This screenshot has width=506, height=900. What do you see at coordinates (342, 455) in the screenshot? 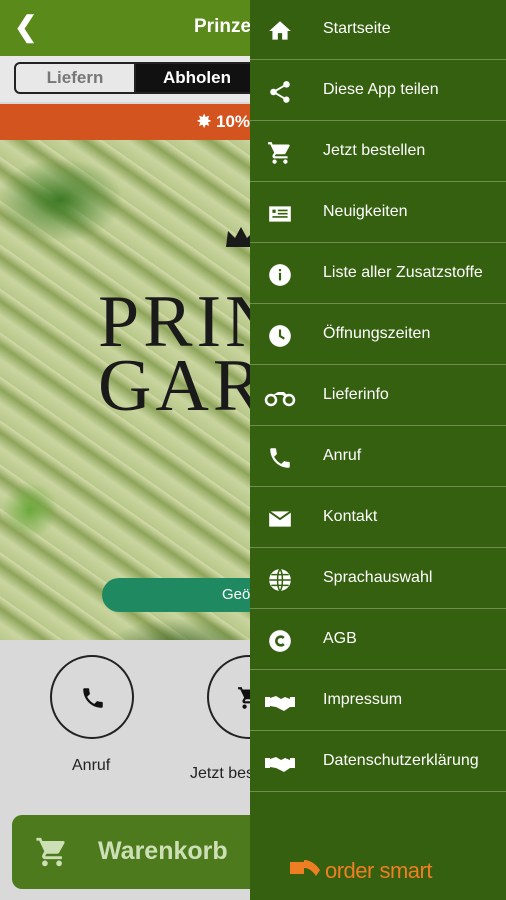
I see `menu-item-label: Anruf` at bounding box center [342, 455].